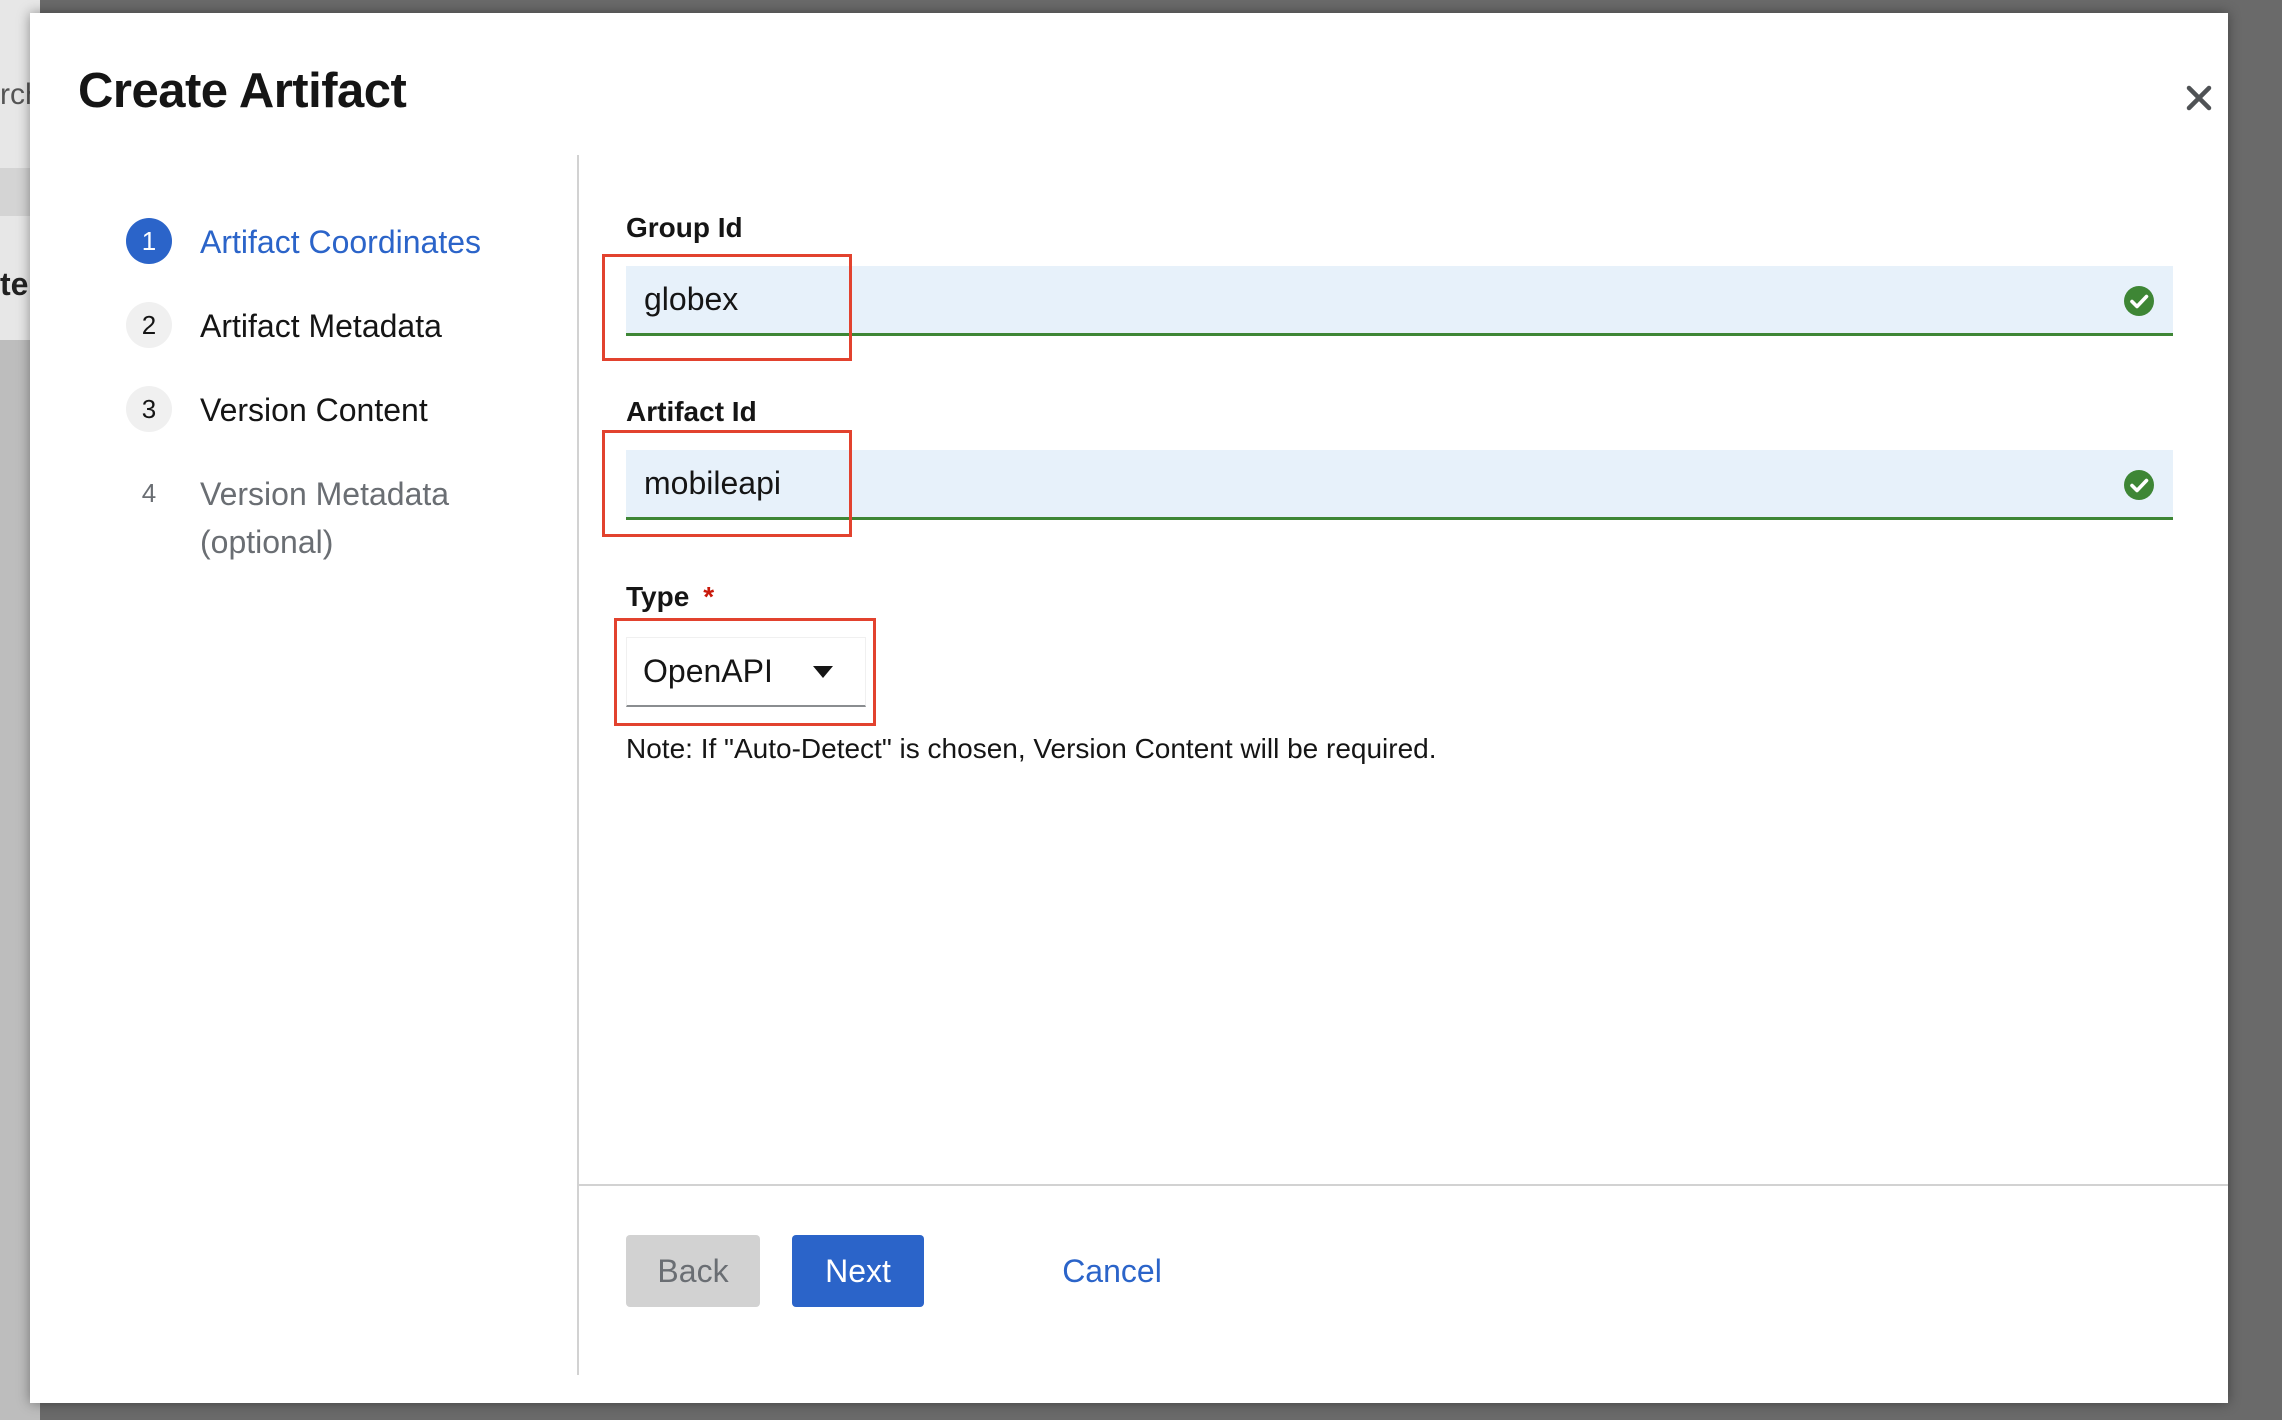 Image resolution: width=2282 pixels, height=1420 pixels. I want to click on artifact-id-label: Artifact Id, so click(691, 411).